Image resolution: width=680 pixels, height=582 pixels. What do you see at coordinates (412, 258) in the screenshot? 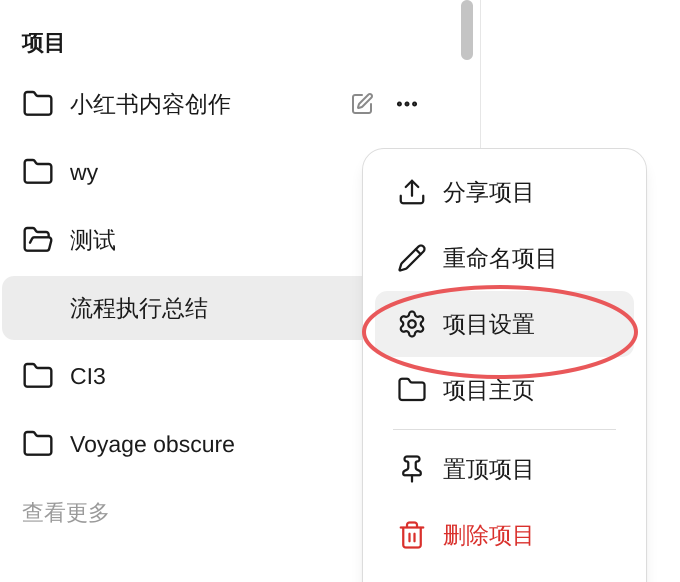
I see `pencil-icon` at bounding box center [412, 258].